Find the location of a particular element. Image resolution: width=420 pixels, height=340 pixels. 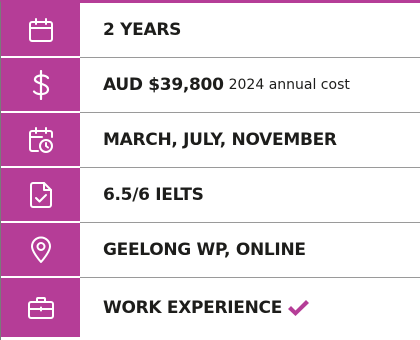

english-requirement-label: 6.5/6 IELTS is located at coordinates (153, 195).